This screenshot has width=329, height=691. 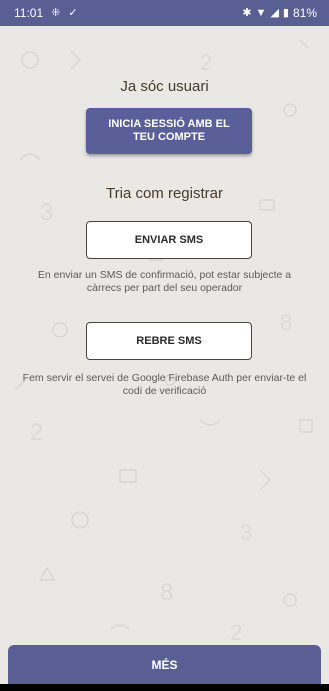 I want to click on battery-icon: ▮, so click(x=285, y=12).